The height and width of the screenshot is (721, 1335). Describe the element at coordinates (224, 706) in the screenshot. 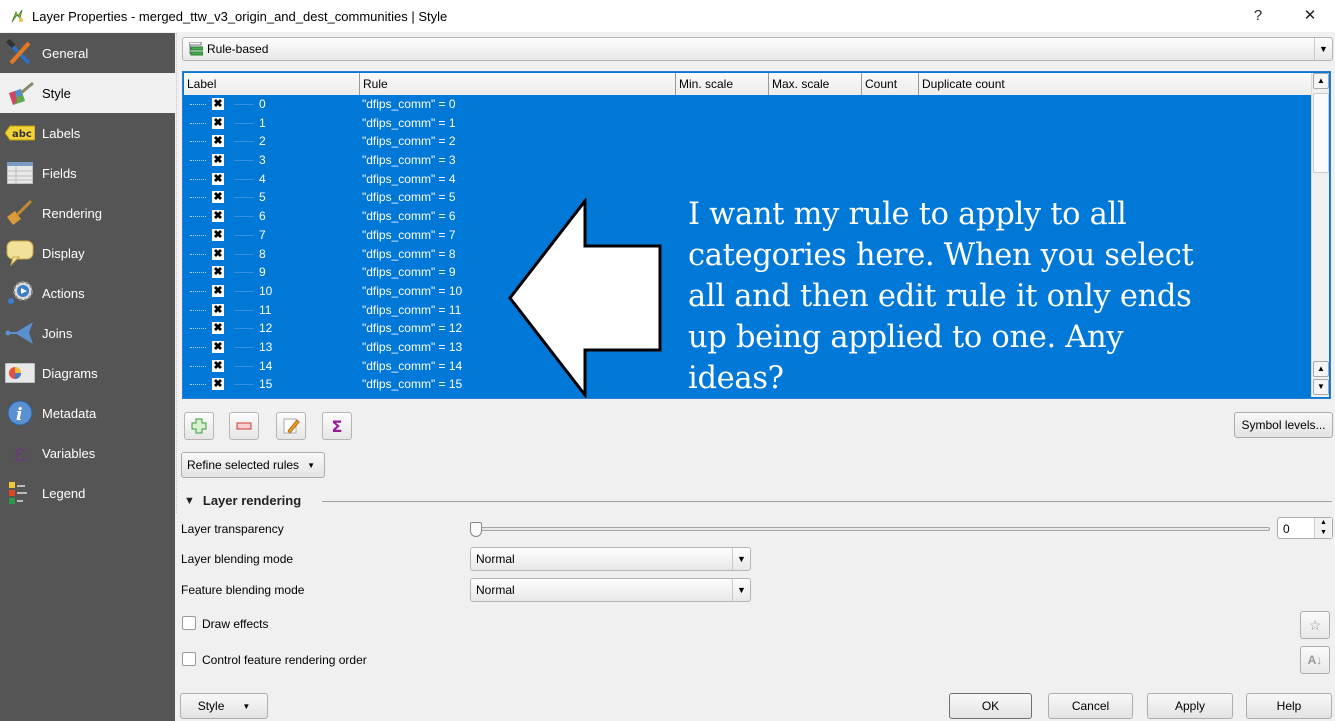

I see `style-menu-button: Style ▼` at that location.